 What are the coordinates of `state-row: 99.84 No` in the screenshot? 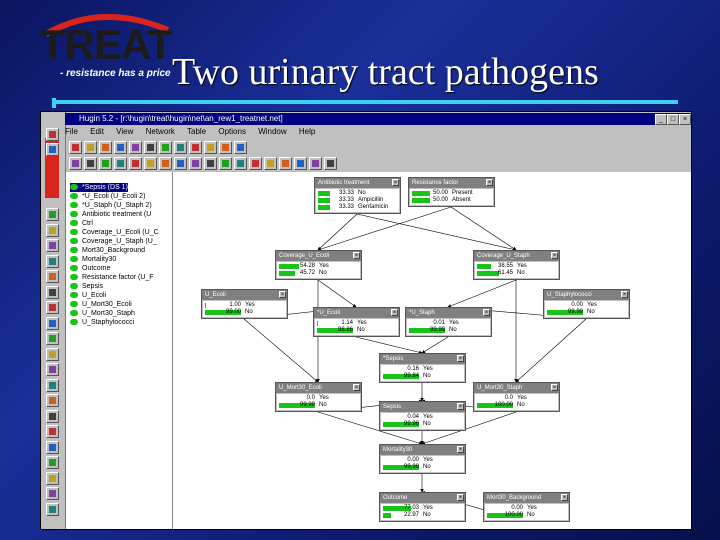 It's located at (422, 376).